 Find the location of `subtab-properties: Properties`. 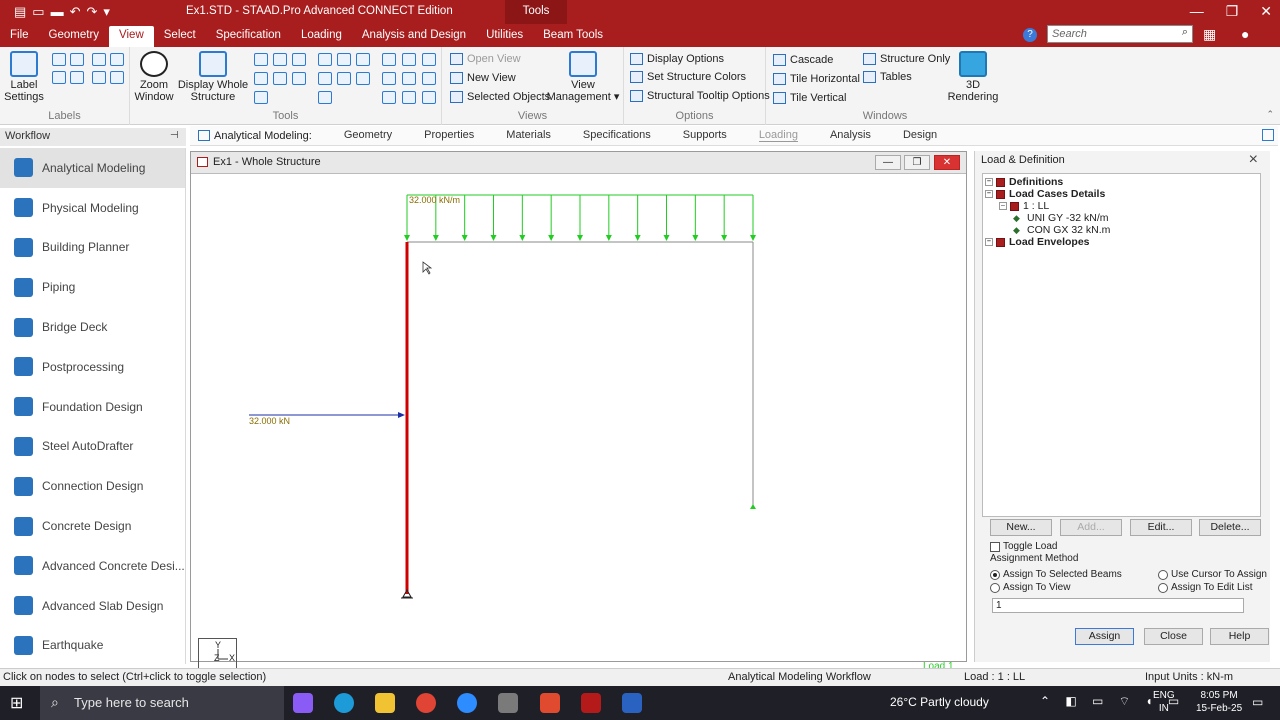

subtab-properties: Properties is located at coordinates (449, 135).